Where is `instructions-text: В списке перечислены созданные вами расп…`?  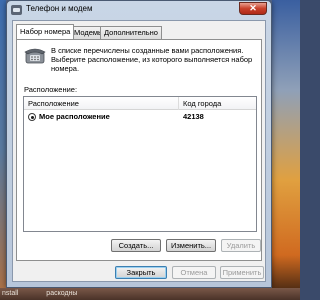
instructions-text: В списке перечислены созданные вами расп… is located at coordinates (152, 59).